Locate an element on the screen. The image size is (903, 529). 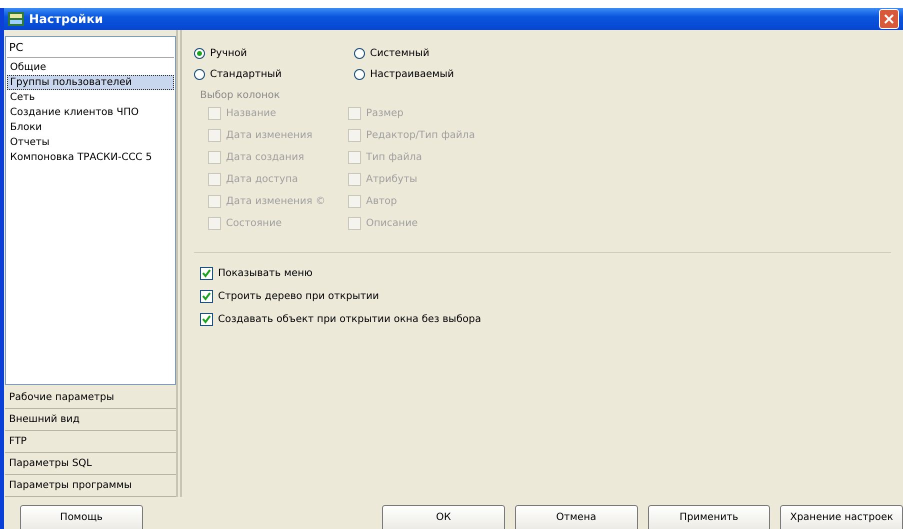
checkbox-option: Создавать объект при открытии окна без выбора is located at coordinates (545, 319).